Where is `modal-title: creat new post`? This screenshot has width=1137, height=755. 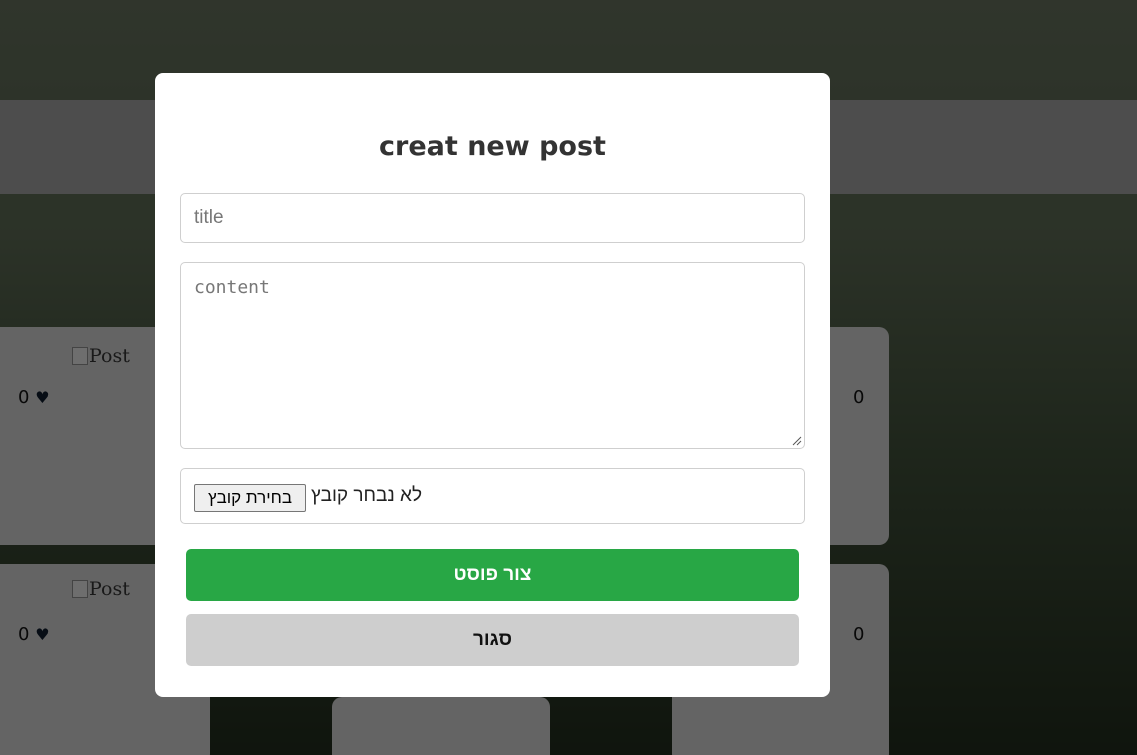 modal-title: creat new post is located at coordinates (492, 146).